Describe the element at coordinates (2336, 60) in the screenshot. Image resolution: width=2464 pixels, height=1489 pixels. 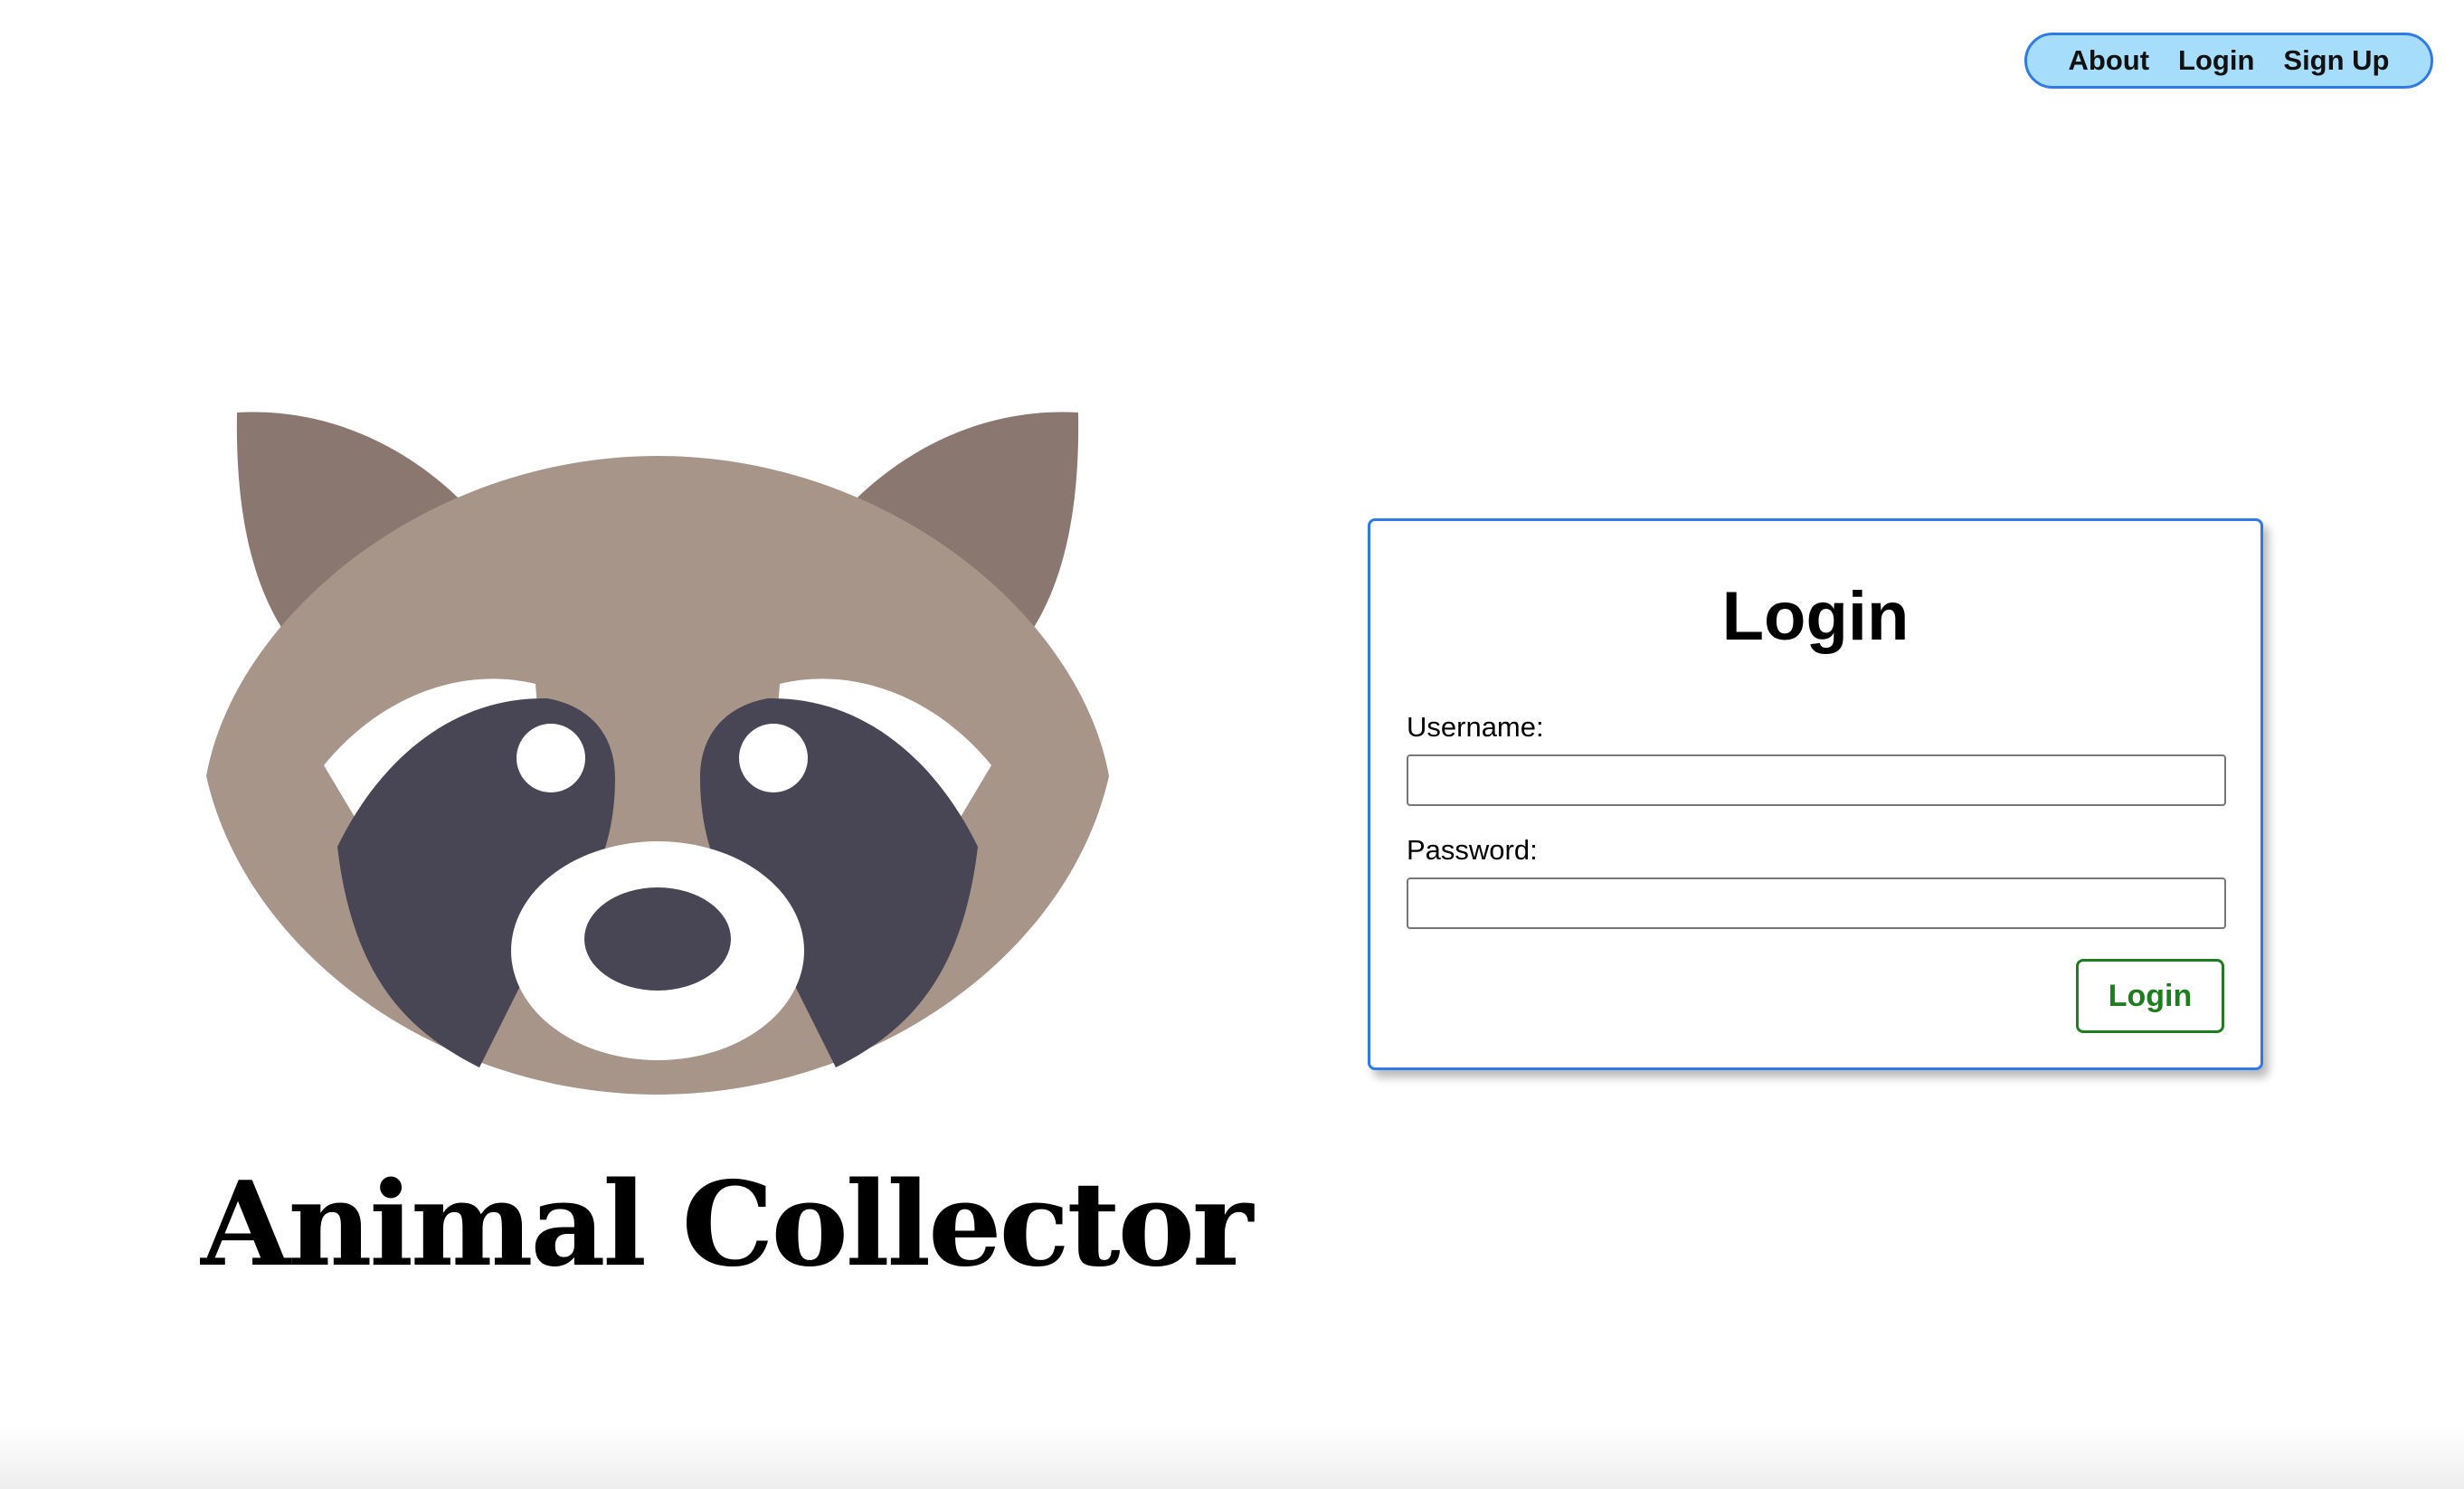
I see `nav-signup-link: Sign Up` at that location.